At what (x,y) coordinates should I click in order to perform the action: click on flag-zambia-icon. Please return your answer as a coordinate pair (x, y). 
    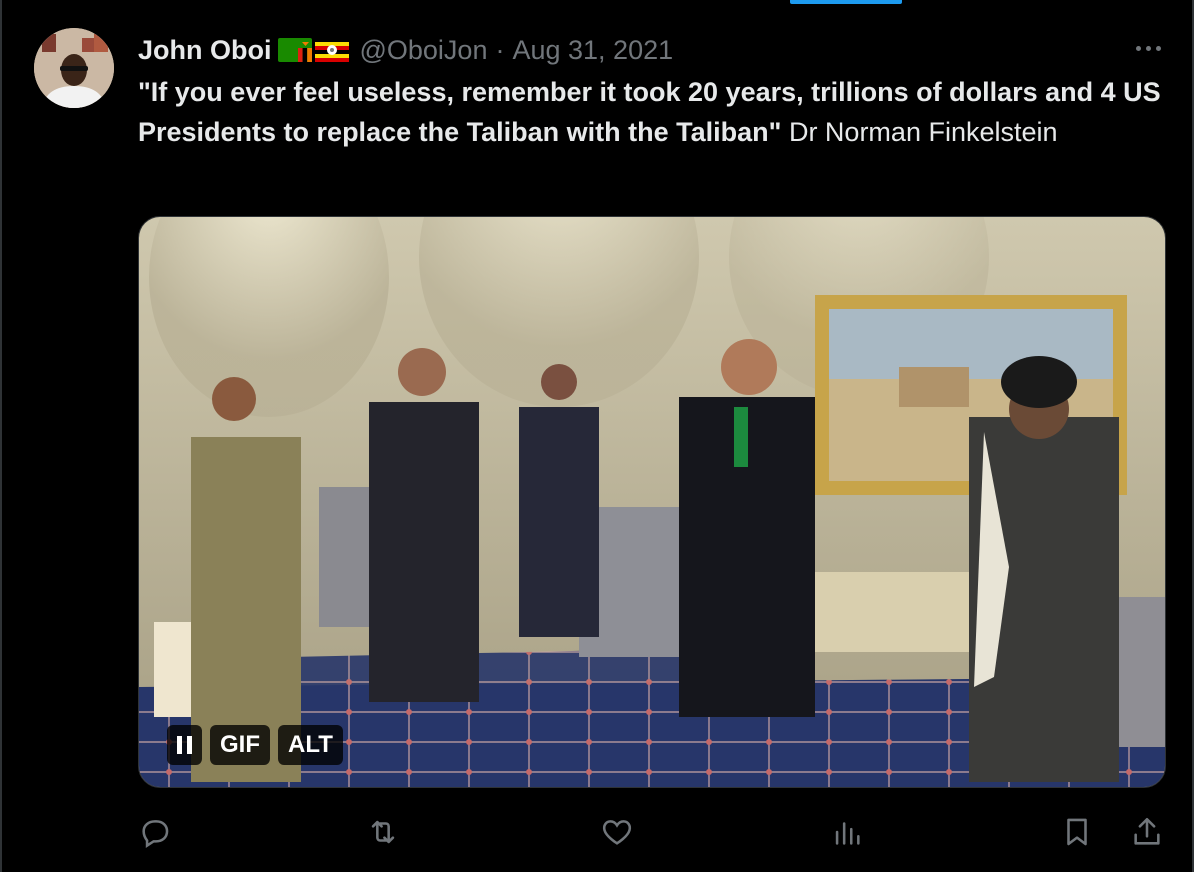
    Looking at the image, I should click on (295, 50).